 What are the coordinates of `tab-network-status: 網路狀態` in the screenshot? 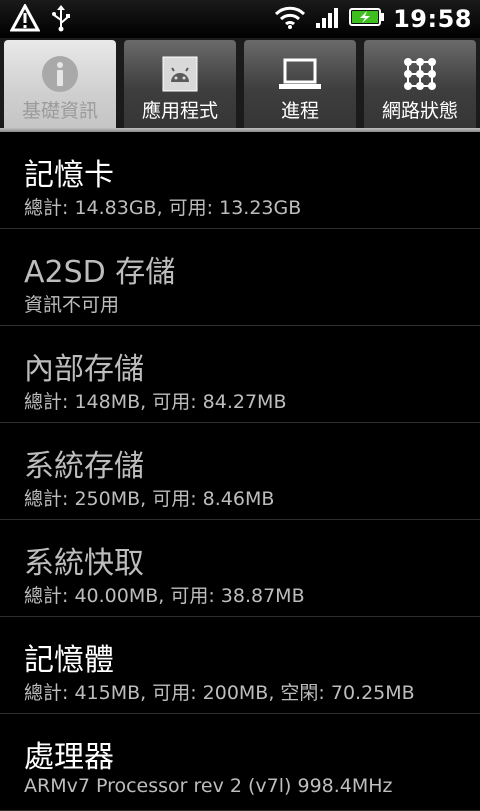 It's located at (420, 85).